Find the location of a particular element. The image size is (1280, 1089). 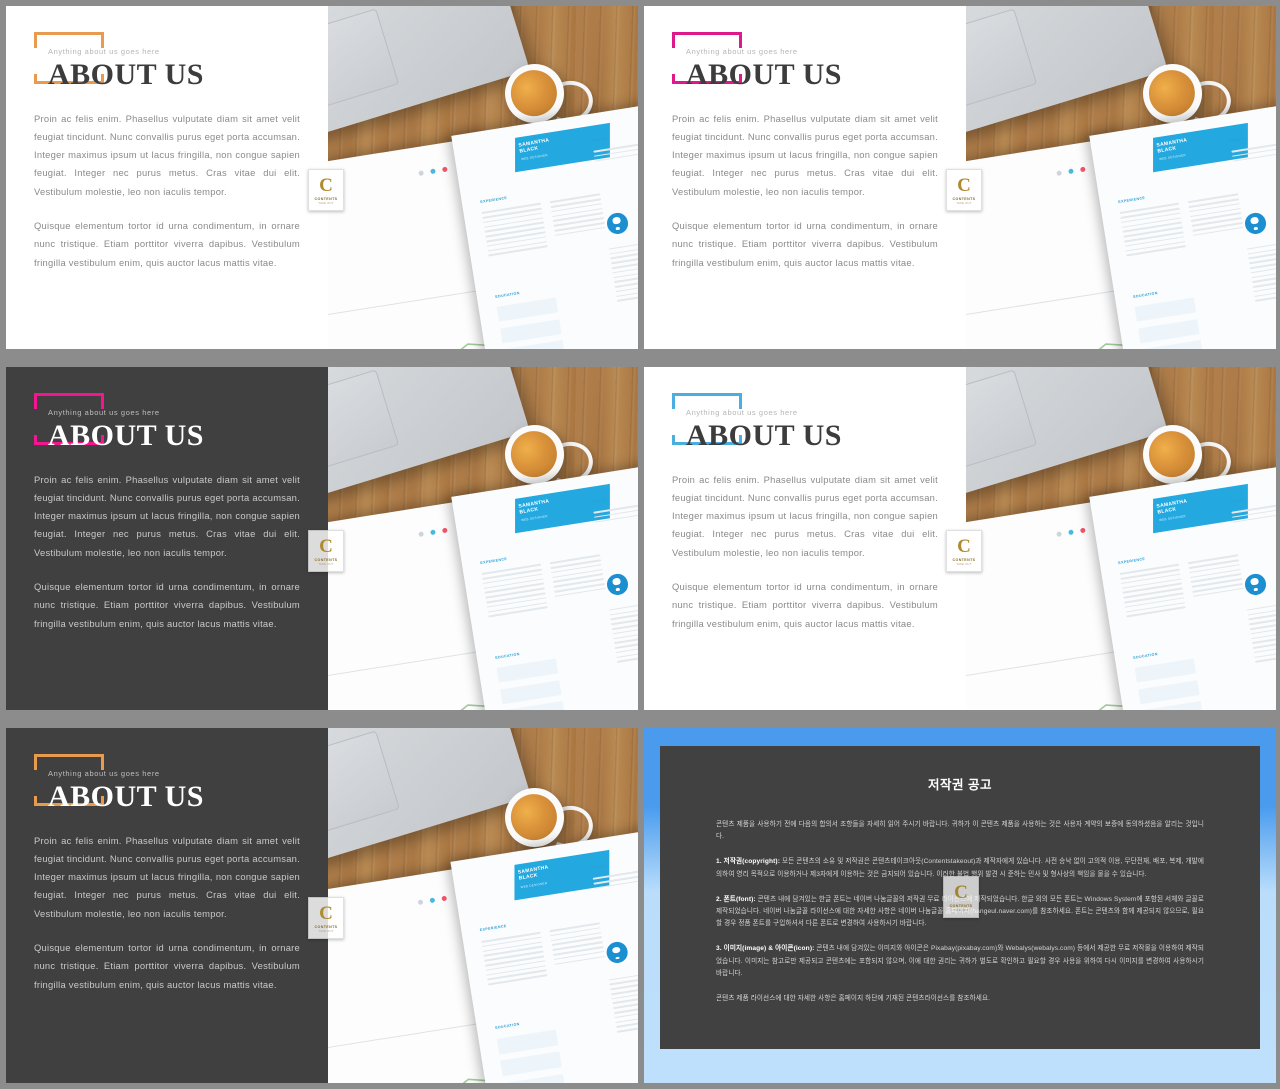

copyright-section-2-heading: 2. 폰트(font): is located at coordinates (736, 899).